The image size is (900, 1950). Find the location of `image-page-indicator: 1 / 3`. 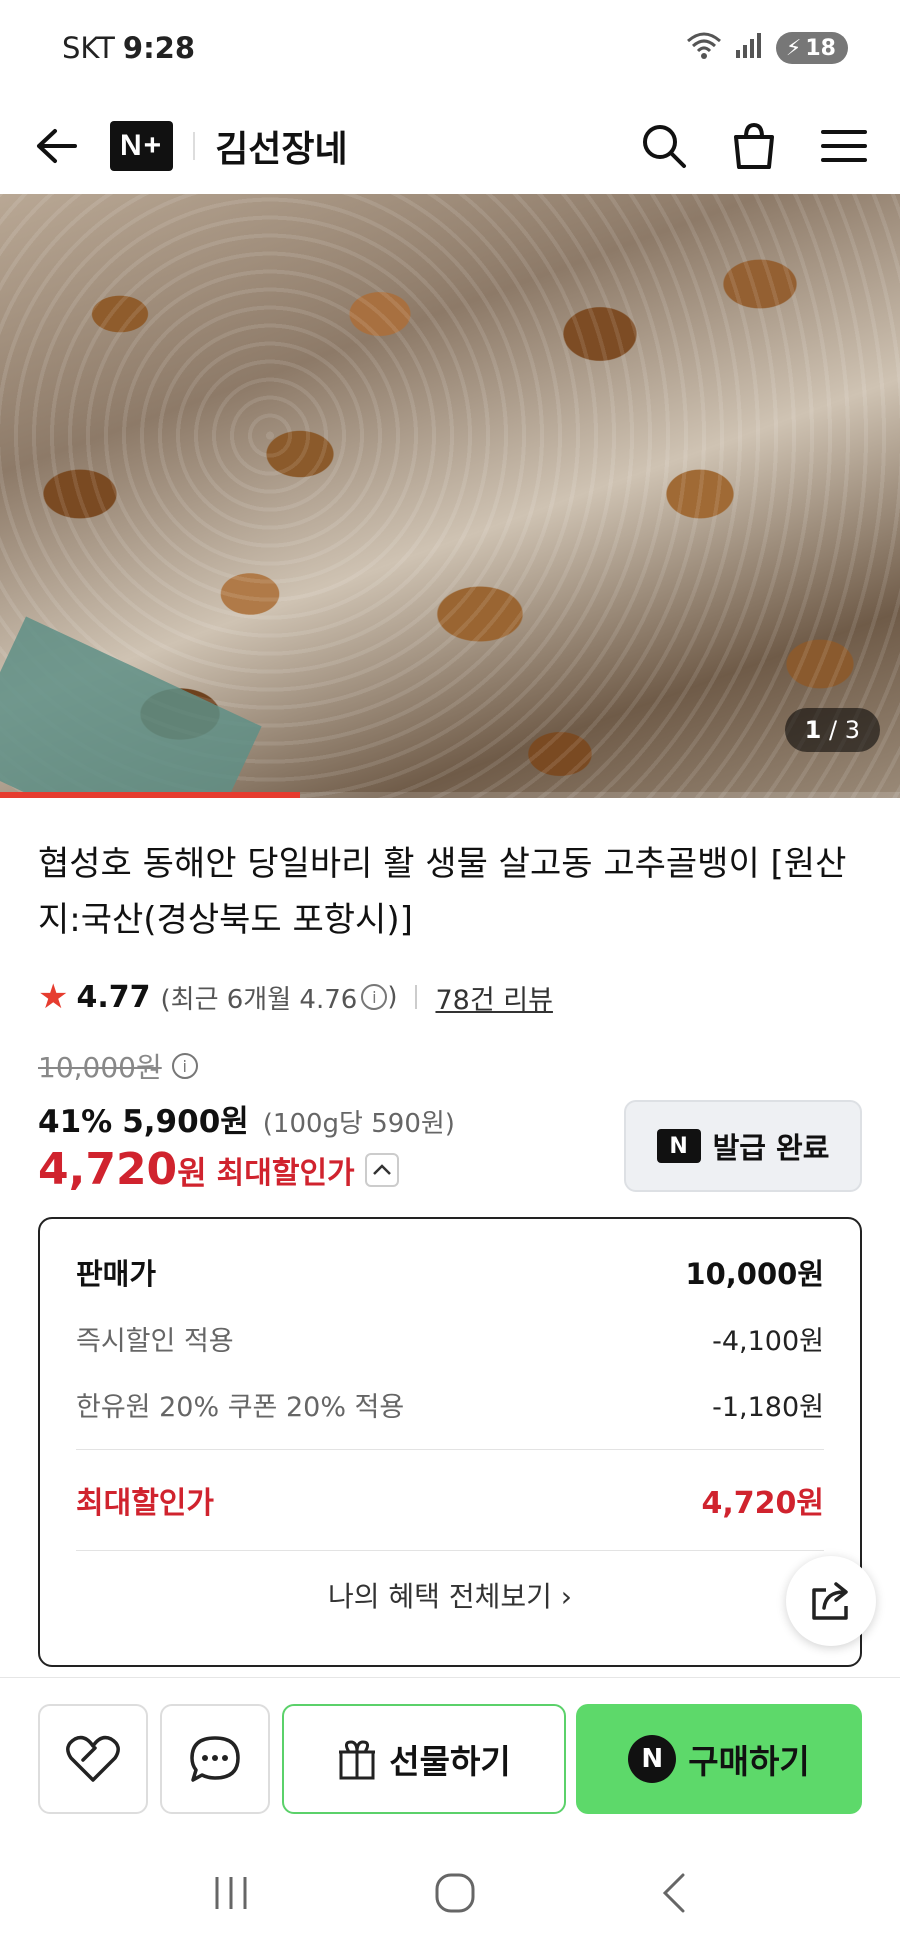

image-page-indicator: 1 / 3 is located at coordinates (832, 730).